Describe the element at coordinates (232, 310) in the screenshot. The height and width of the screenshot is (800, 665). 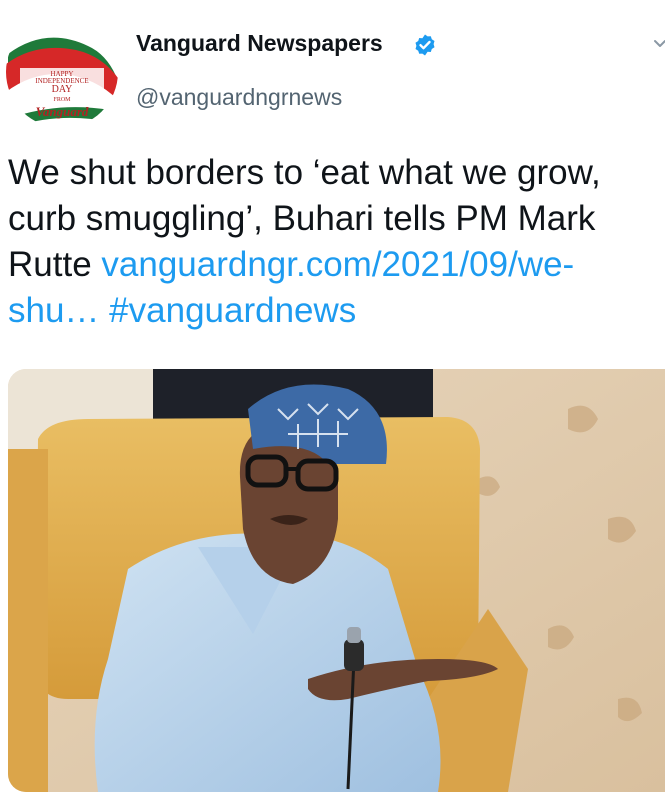
I see `hashtag-link: #vanguardnews` at that location.